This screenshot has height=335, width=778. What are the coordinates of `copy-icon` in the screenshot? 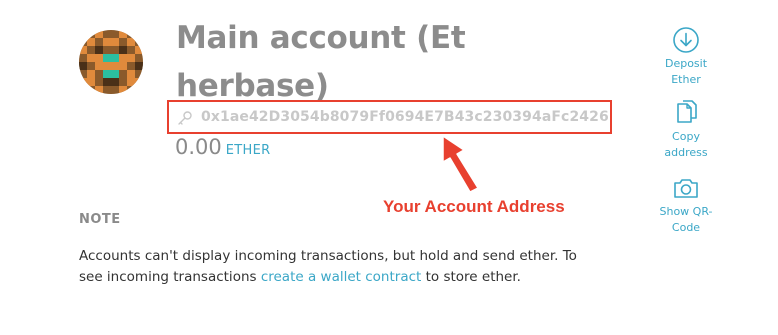 It's located at (687, 111).